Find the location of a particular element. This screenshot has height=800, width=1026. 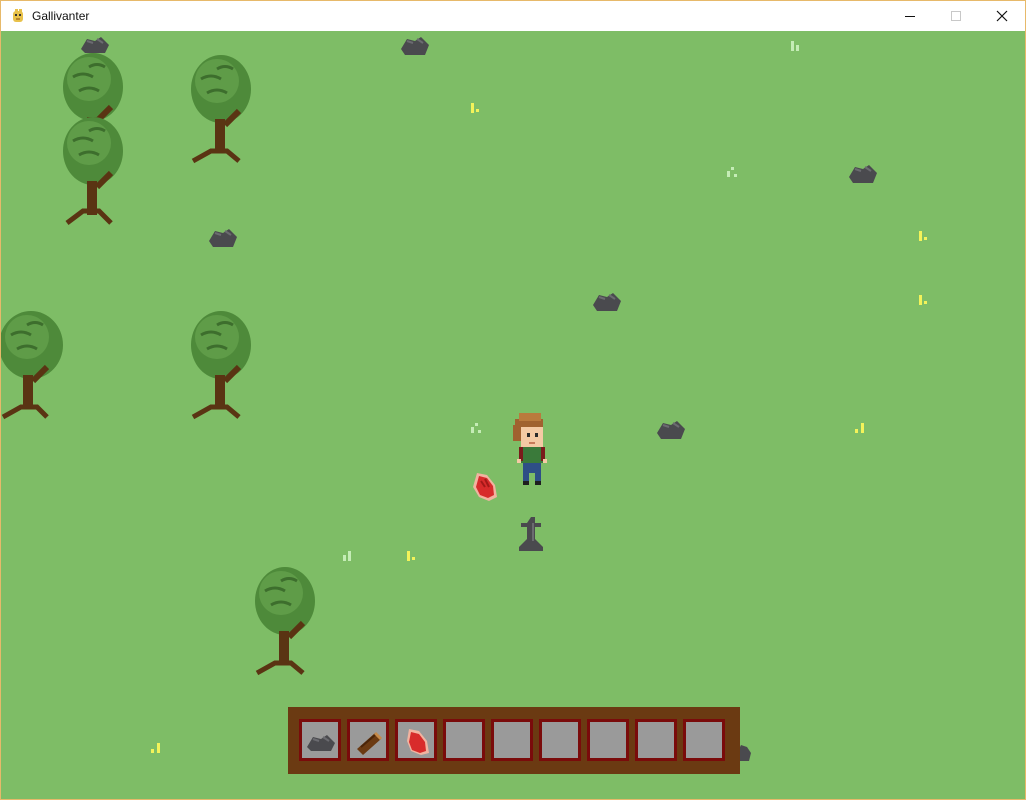

raw-meat is located at coordinates (485, 487).